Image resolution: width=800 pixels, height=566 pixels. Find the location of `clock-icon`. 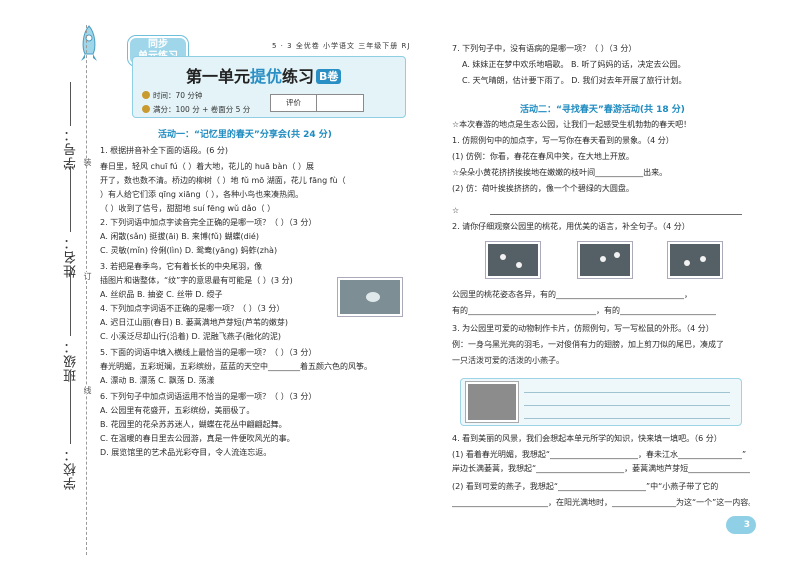

clock-icon is located at coordinates (146, 95).